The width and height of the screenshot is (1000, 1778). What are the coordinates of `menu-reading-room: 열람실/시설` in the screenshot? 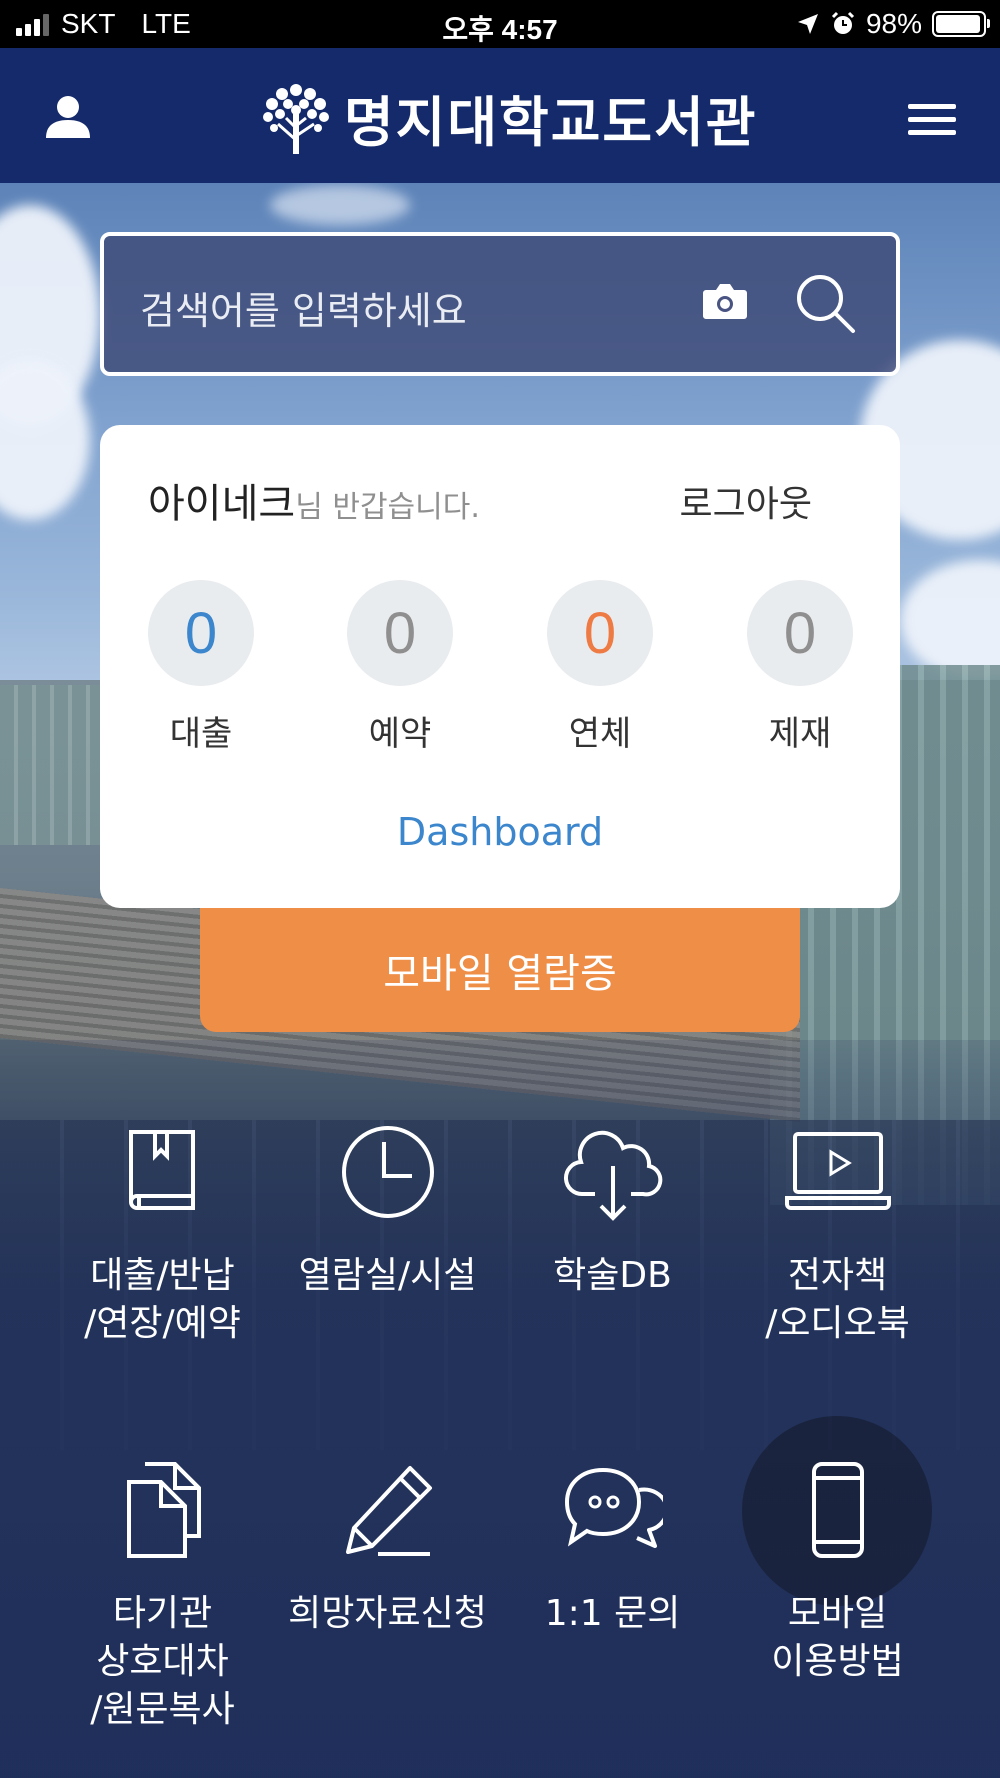 It's located at (387, 1211).